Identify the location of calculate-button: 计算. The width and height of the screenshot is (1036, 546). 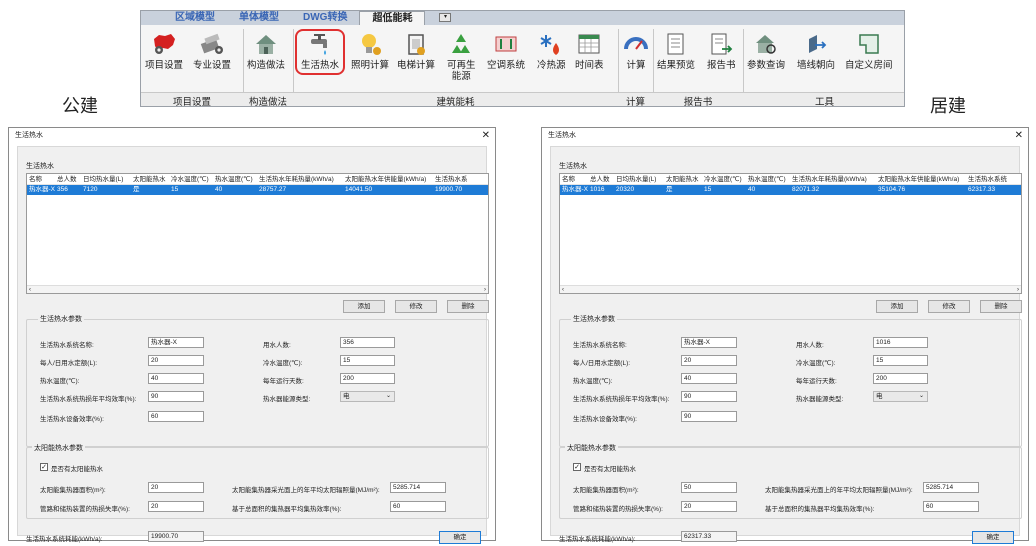
(636, 51).